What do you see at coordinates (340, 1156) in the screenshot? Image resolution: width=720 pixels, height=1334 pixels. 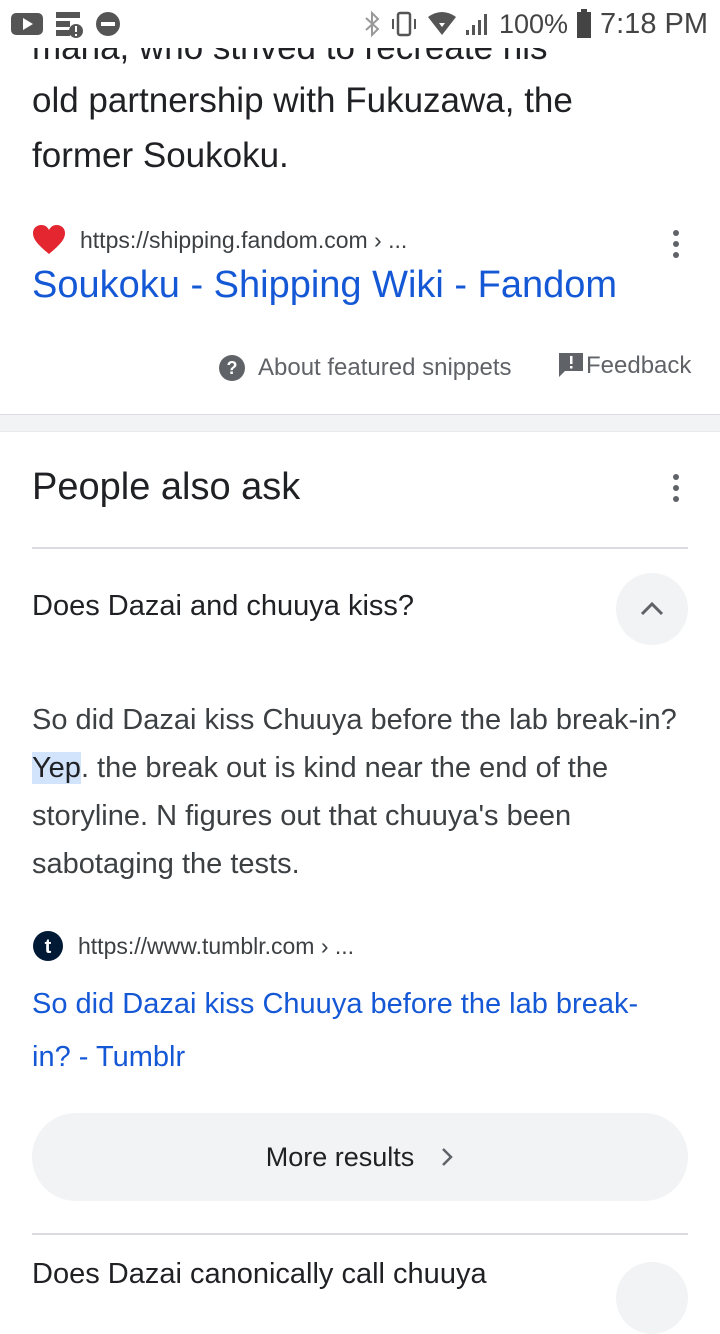 I see `more-results-label: More results` at bounding box center [340, 1156].